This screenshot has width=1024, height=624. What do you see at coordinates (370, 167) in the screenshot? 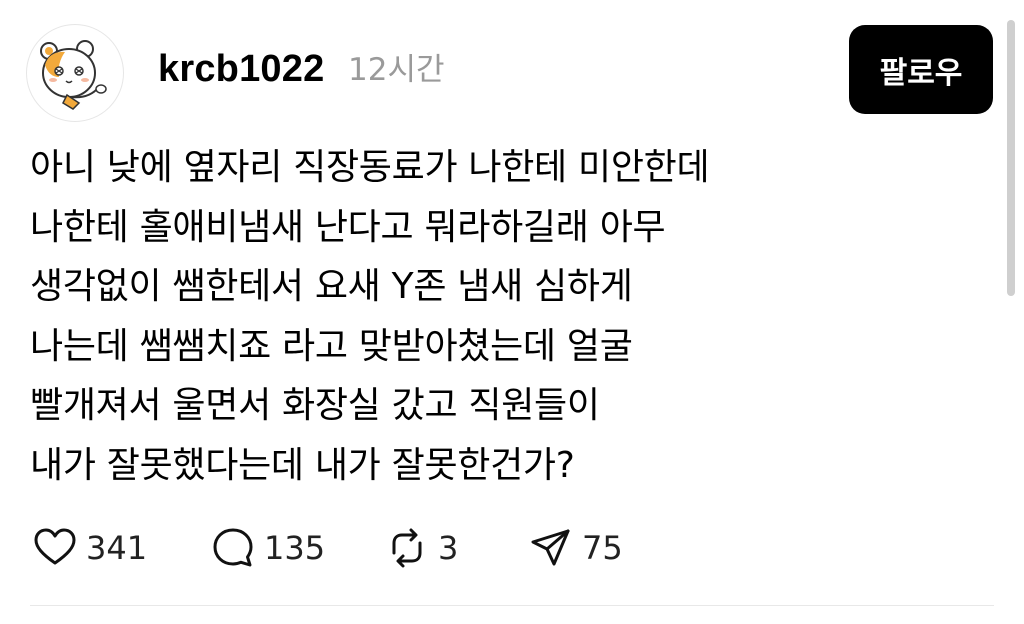
I see `post-body-line: 아니 낮에 옆자리 직장동료가 나한테 미안한데` at bounding box center [370, 167].